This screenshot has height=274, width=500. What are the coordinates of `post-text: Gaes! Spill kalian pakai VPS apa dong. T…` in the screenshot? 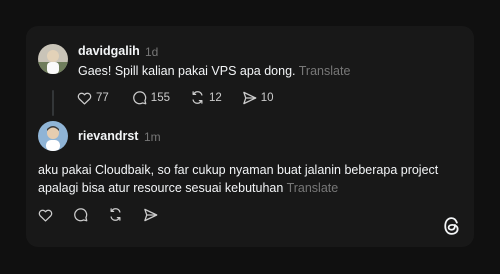 It's located at (214, 71).